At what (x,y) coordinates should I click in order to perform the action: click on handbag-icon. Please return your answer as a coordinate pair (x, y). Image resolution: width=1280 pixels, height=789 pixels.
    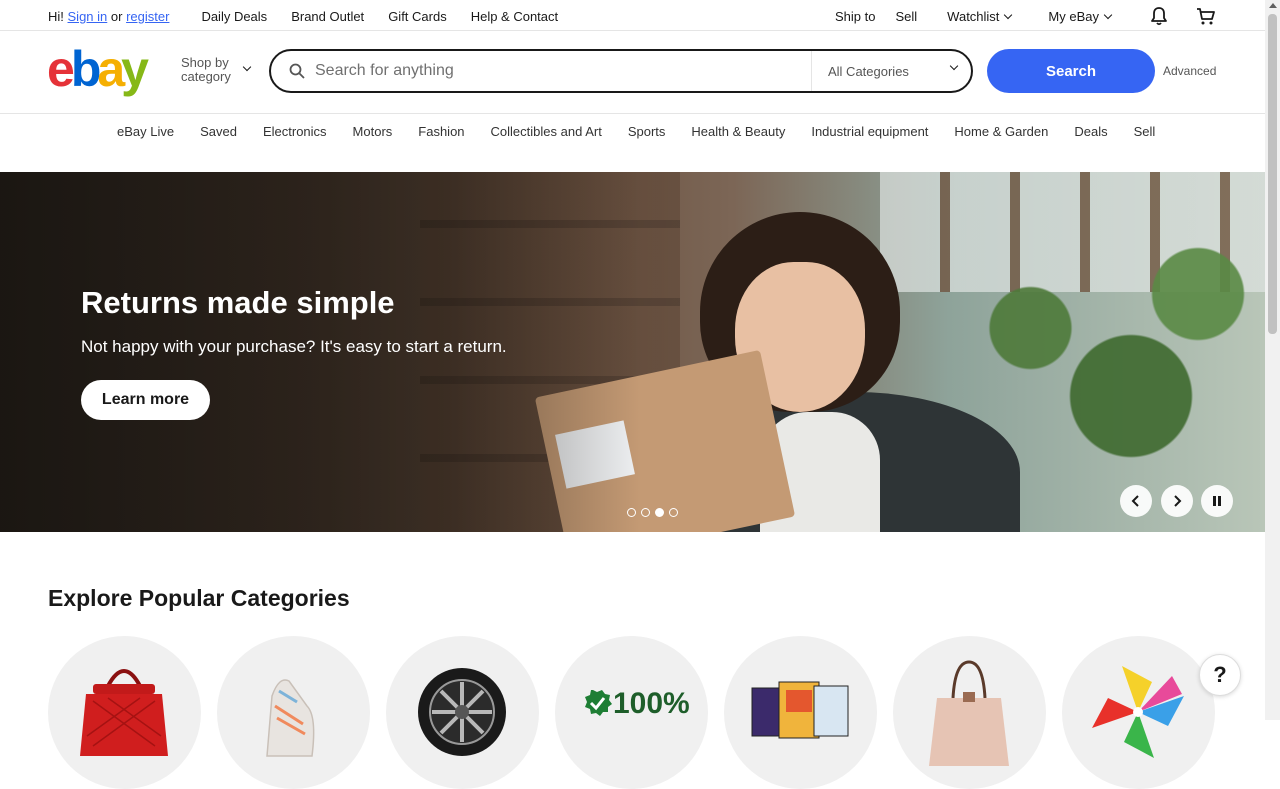
    Looking at the image, I should click on (124, 712).